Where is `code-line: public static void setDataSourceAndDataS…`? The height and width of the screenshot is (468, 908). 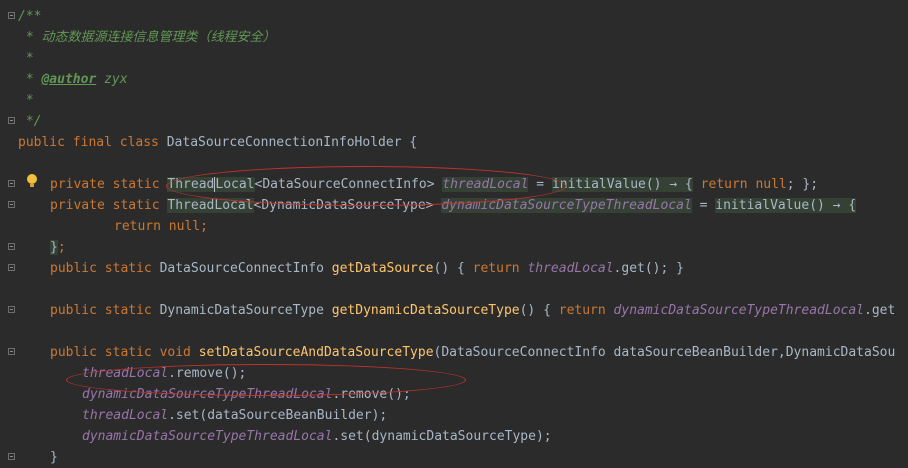 code-line: public static void setDataSourceAndDataS… is located at coordinates (472, 352).